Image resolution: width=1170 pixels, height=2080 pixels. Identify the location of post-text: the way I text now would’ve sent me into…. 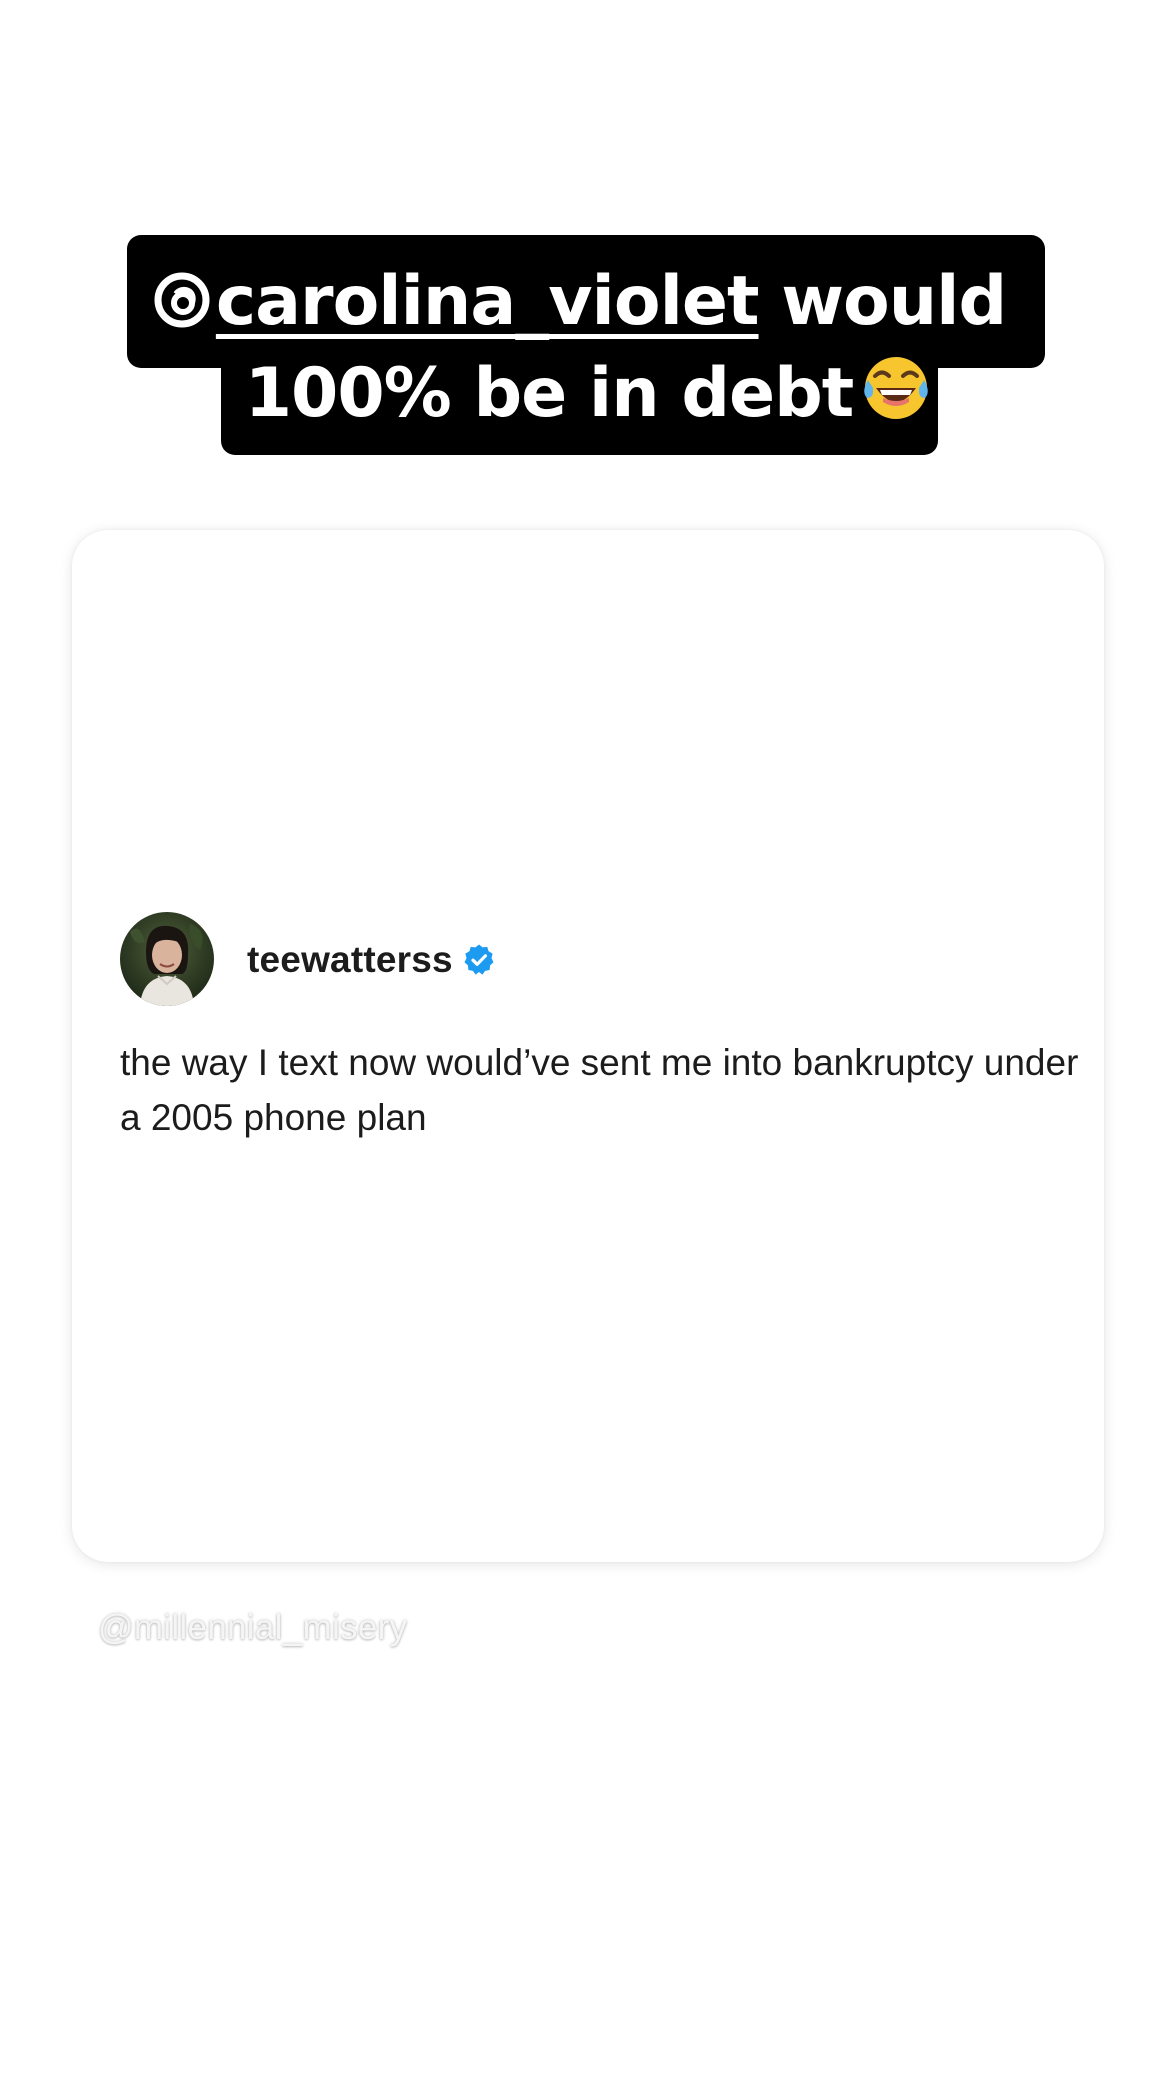
(599, 1090).